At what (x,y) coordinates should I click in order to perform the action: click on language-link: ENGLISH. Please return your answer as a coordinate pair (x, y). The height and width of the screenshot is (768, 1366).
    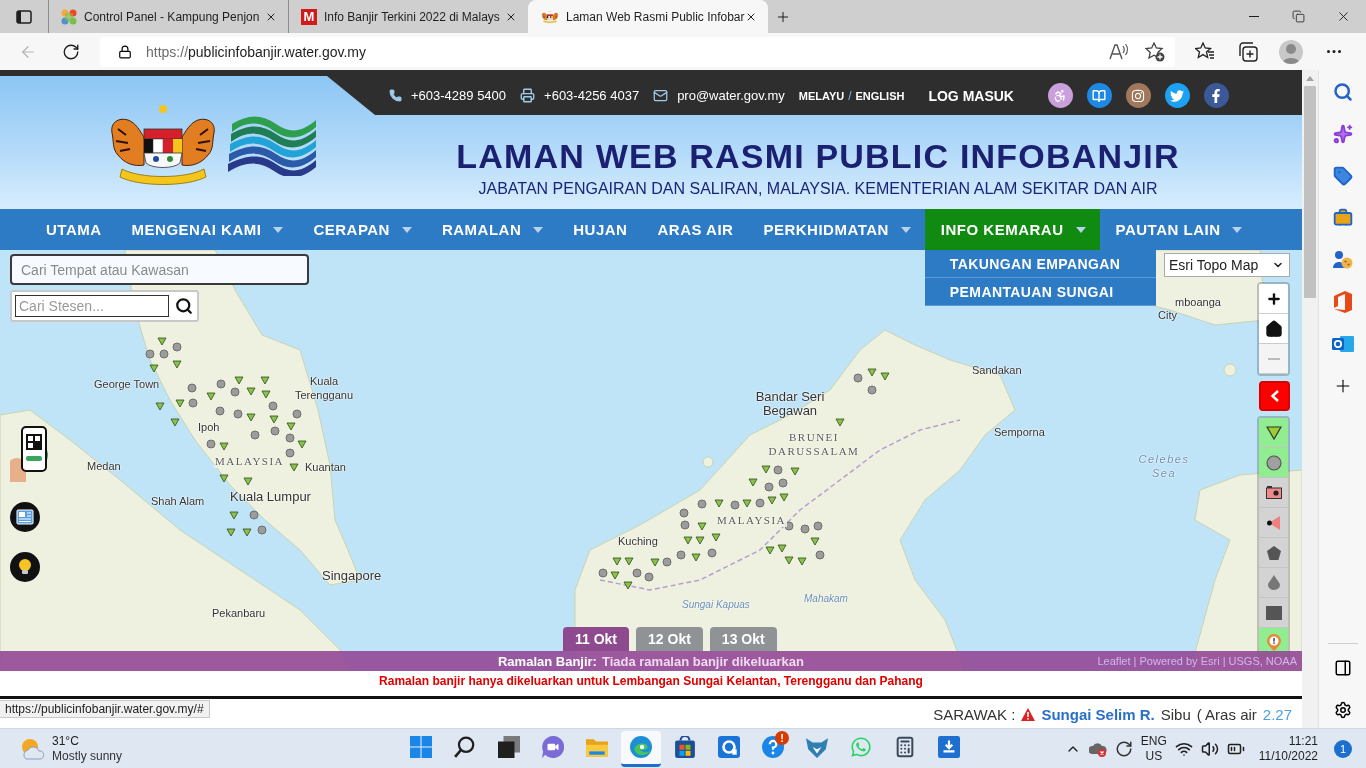
    Looking at the image, I should click on (880, 95).